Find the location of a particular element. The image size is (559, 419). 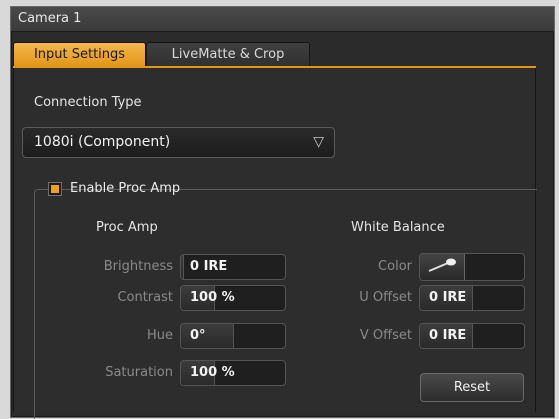

connection-type-label: Connection Type is located at coordinates (88, 102).